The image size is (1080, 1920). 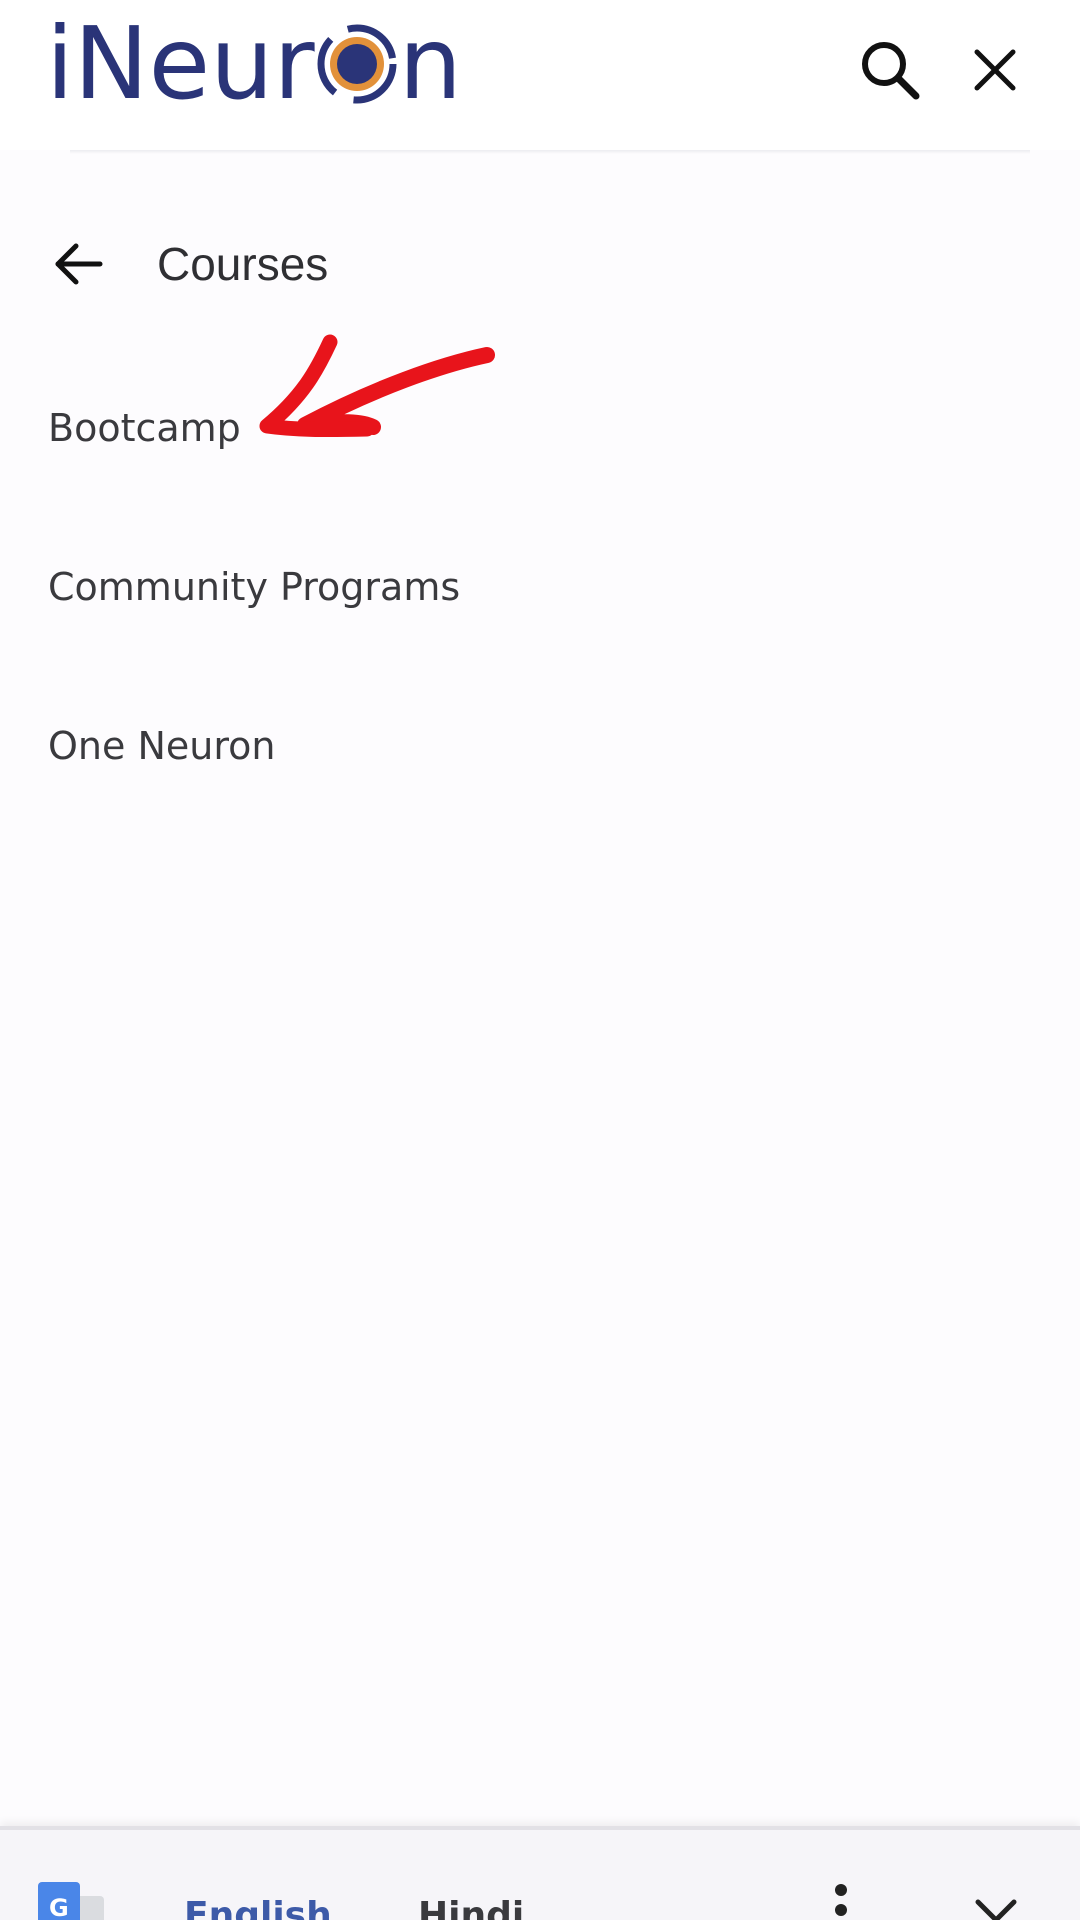 I want to click on back-button, so click(x=78, y=264).